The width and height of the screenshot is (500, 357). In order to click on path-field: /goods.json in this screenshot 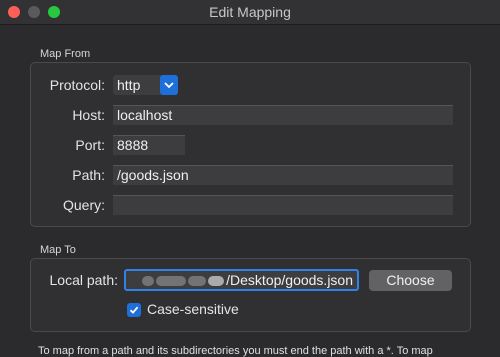, I will do `click(283, 175)`.